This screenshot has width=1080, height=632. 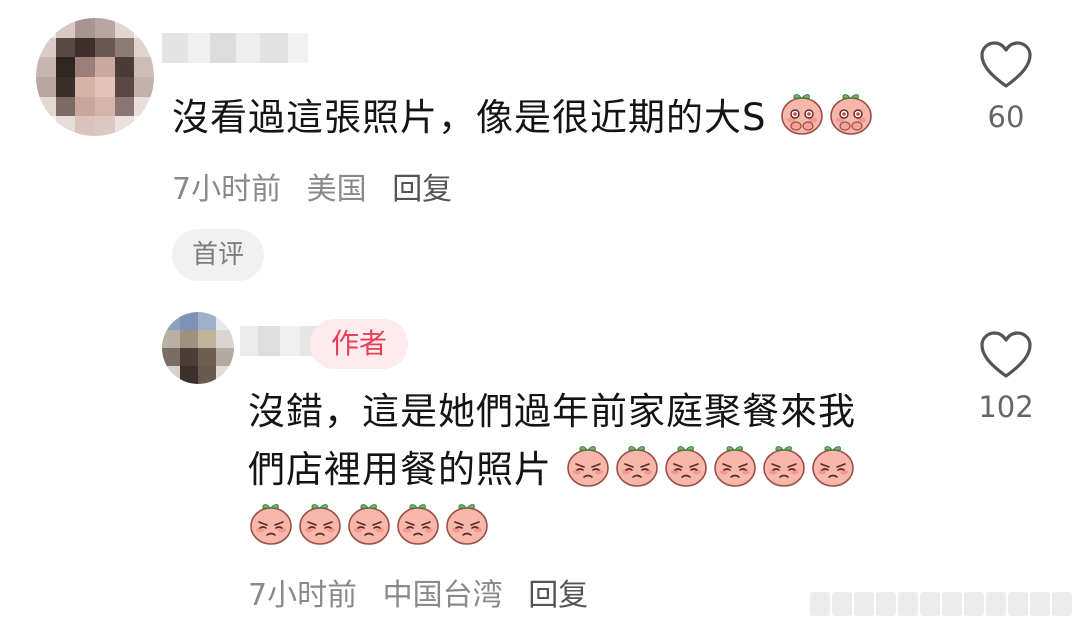 I want to click on username-blurred, so click(x=235, y=48).